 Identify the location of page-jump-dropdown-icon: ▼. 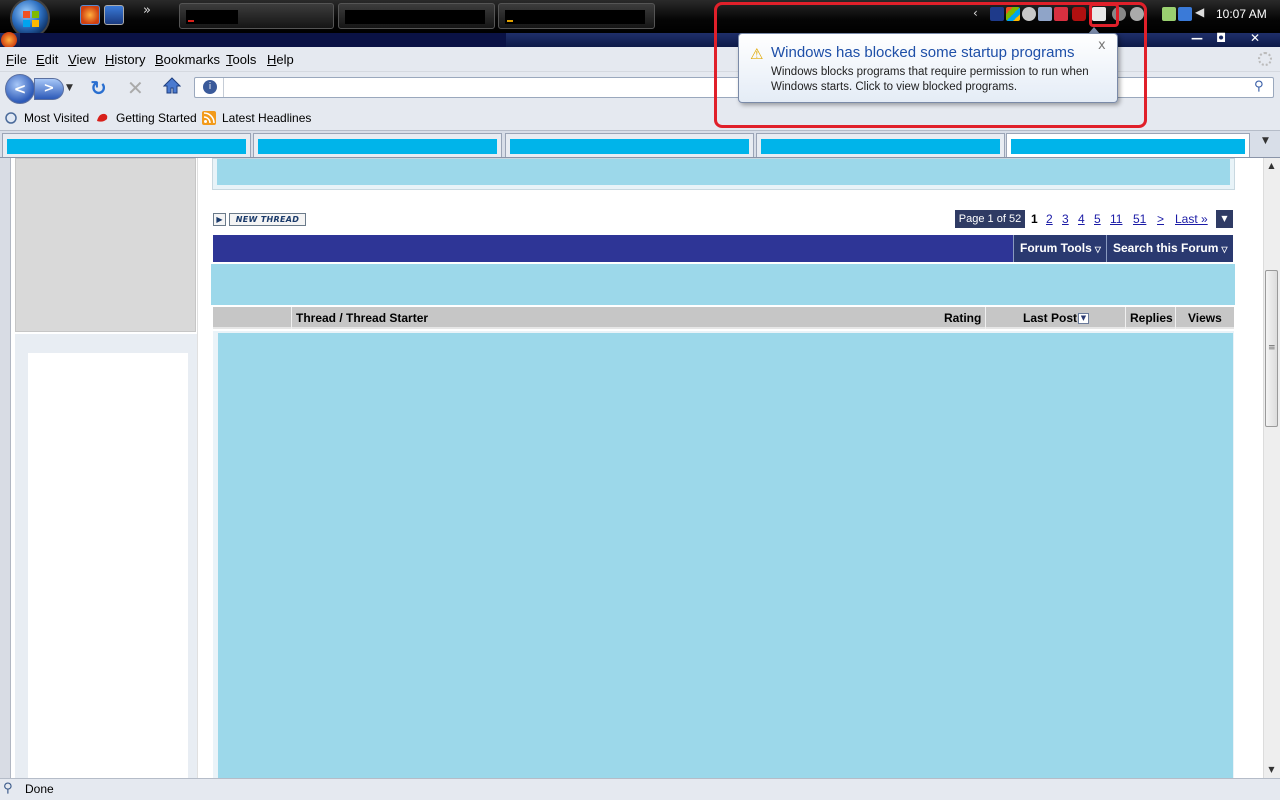
(1224, 219).